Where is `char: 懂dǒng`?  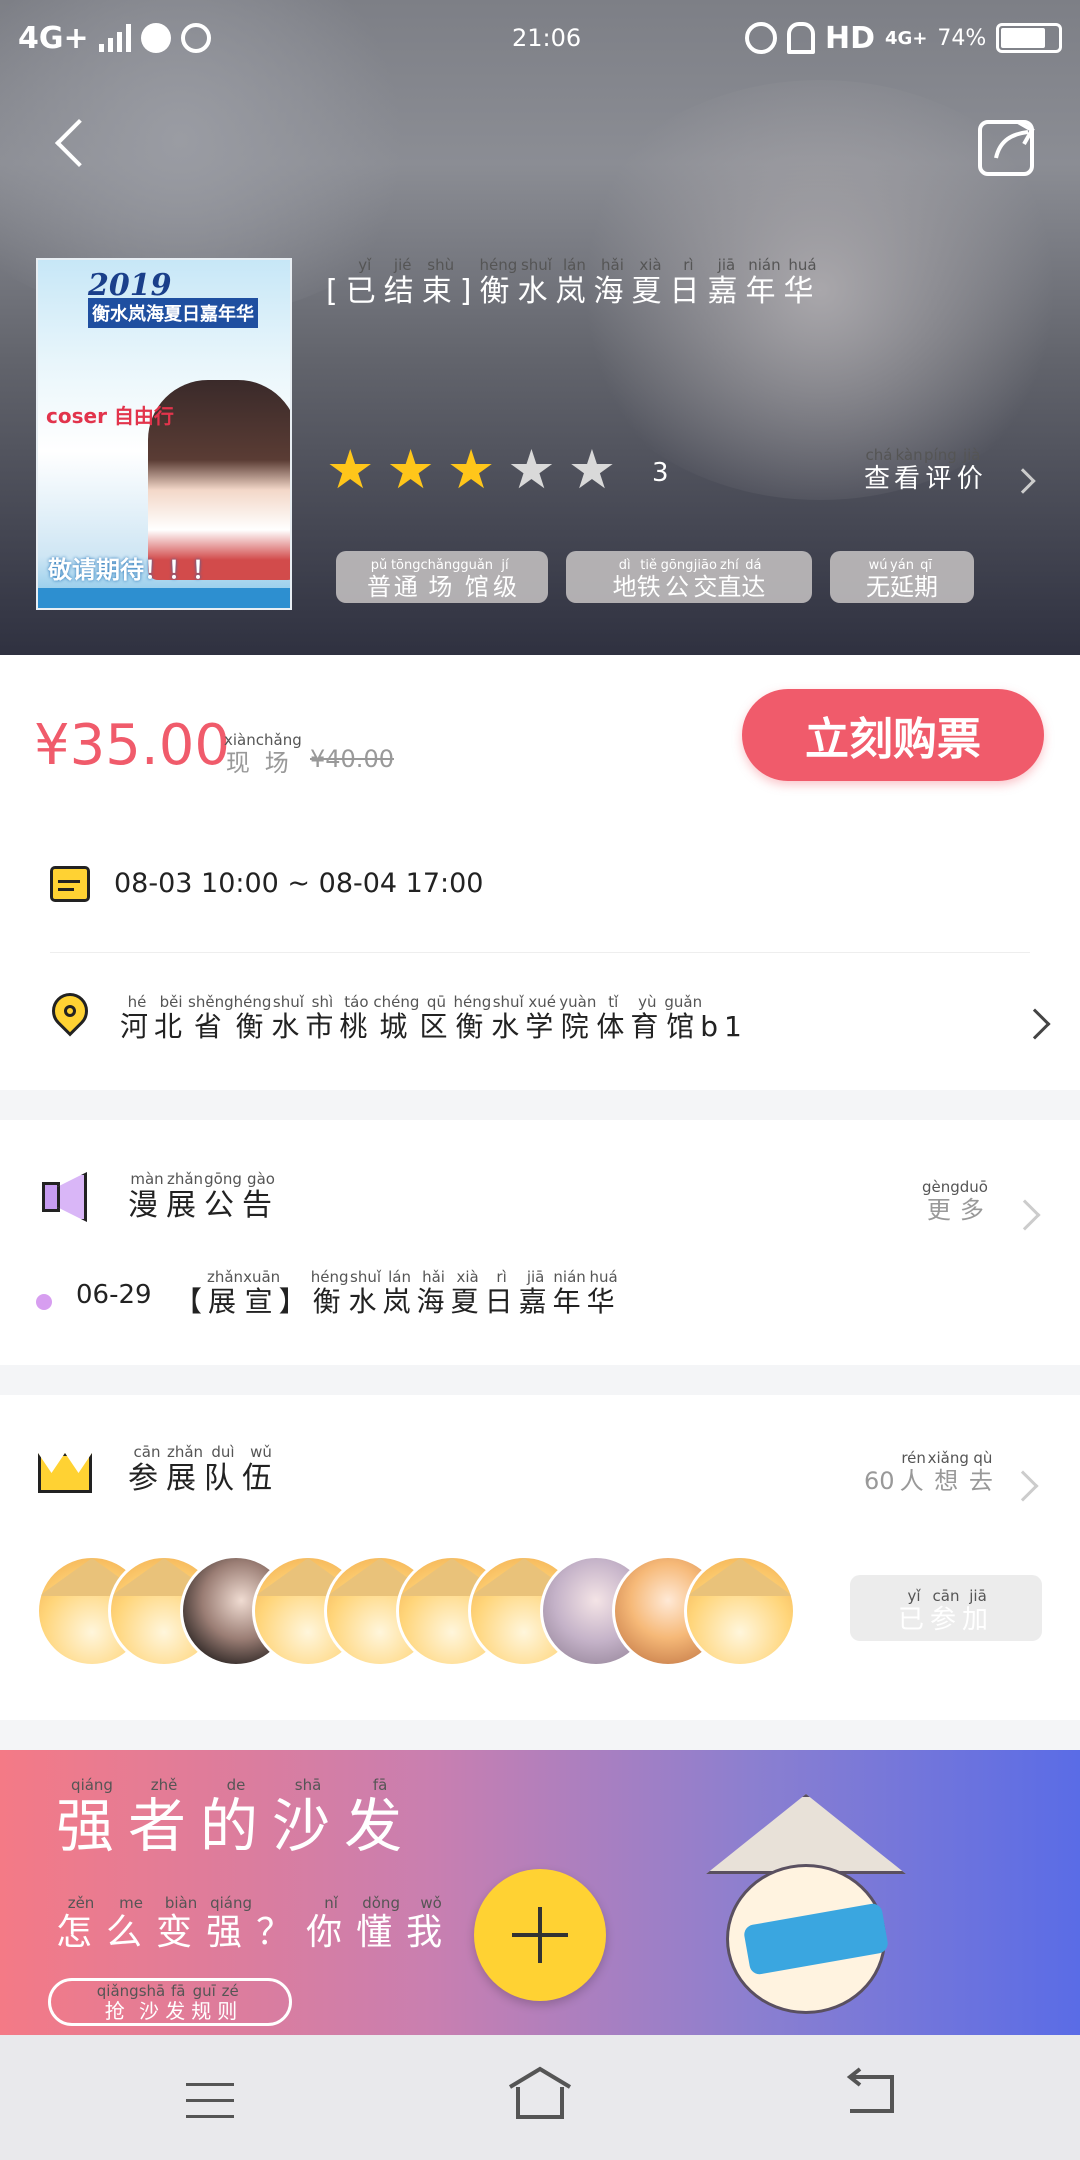
char: 懂dǒng is located at coordinates (381, 1923).